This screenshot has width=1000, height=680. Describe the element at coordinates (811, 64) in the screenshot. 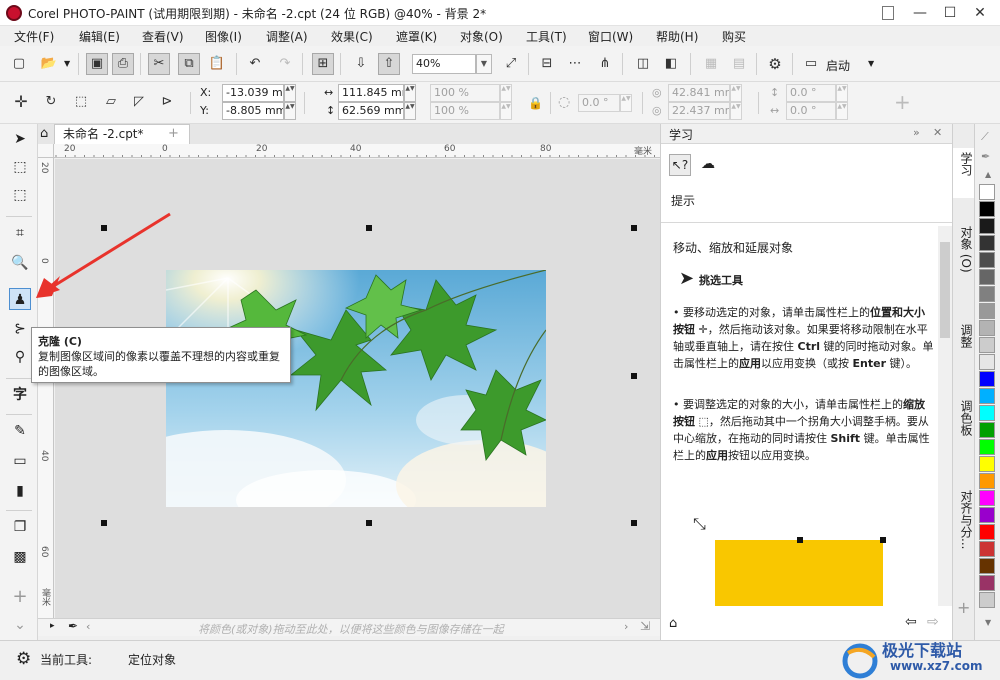

I see `launch-icon: ▭` at that location.